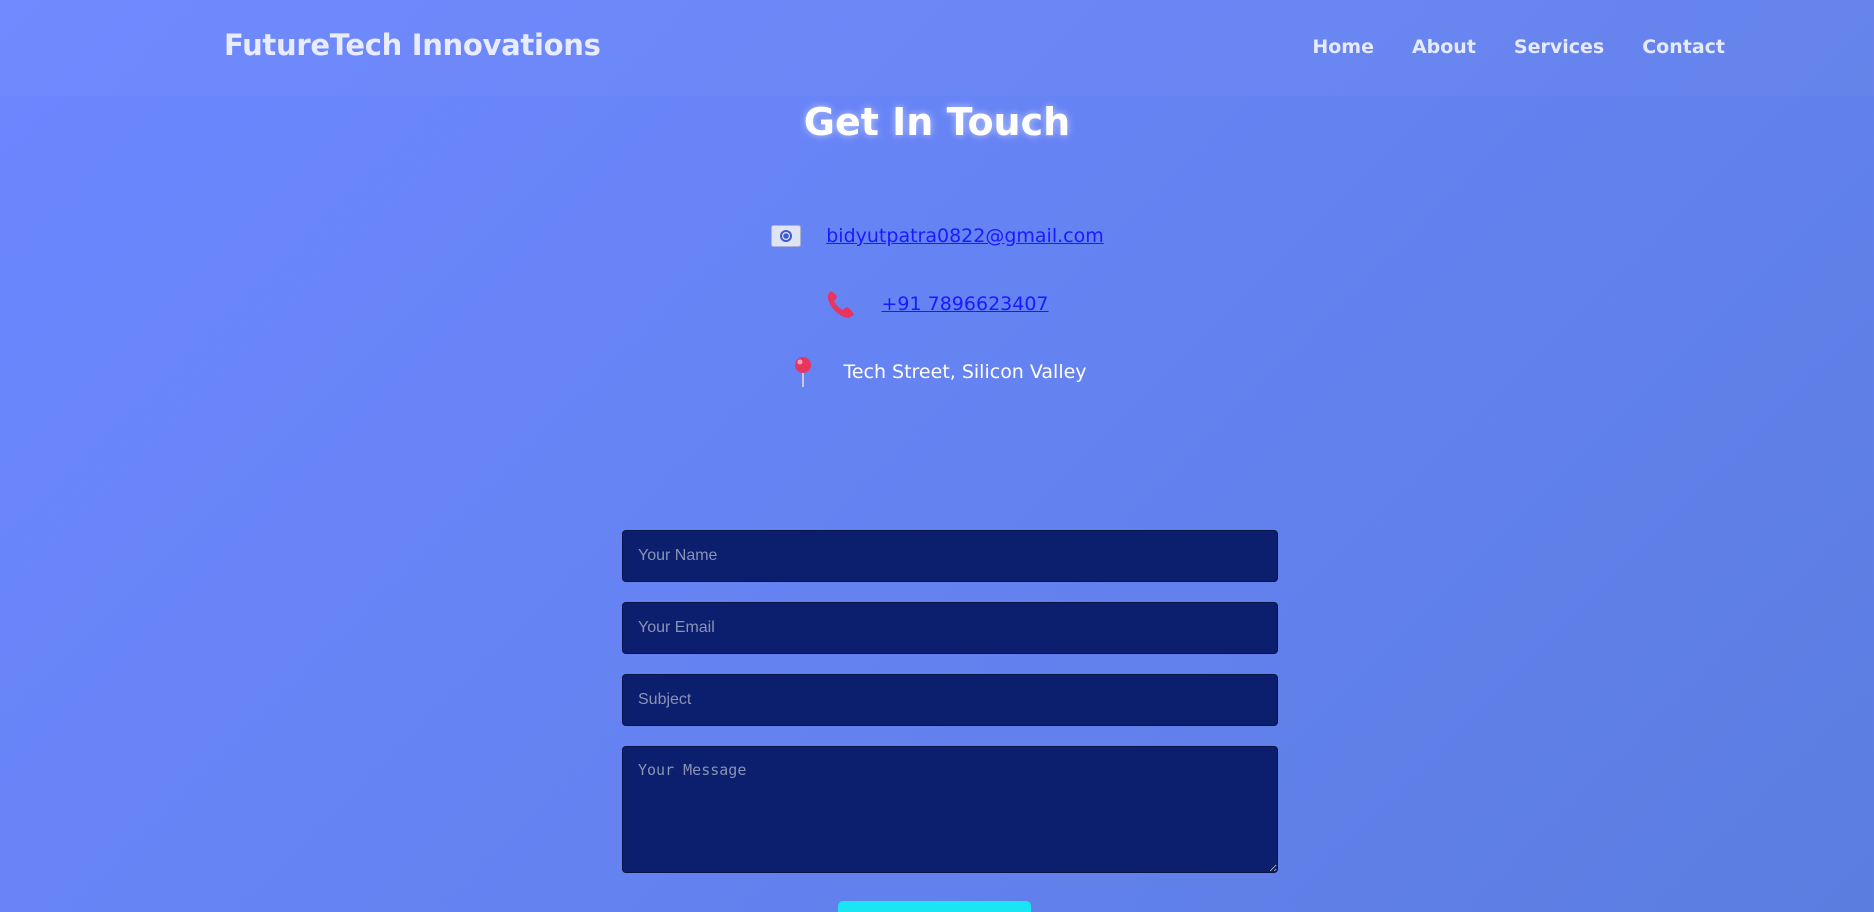 The height and width of the screenshot is (912, 1874). I want to click on email-link: bidyutpatra0822@gmail.com, so click(965, 236).